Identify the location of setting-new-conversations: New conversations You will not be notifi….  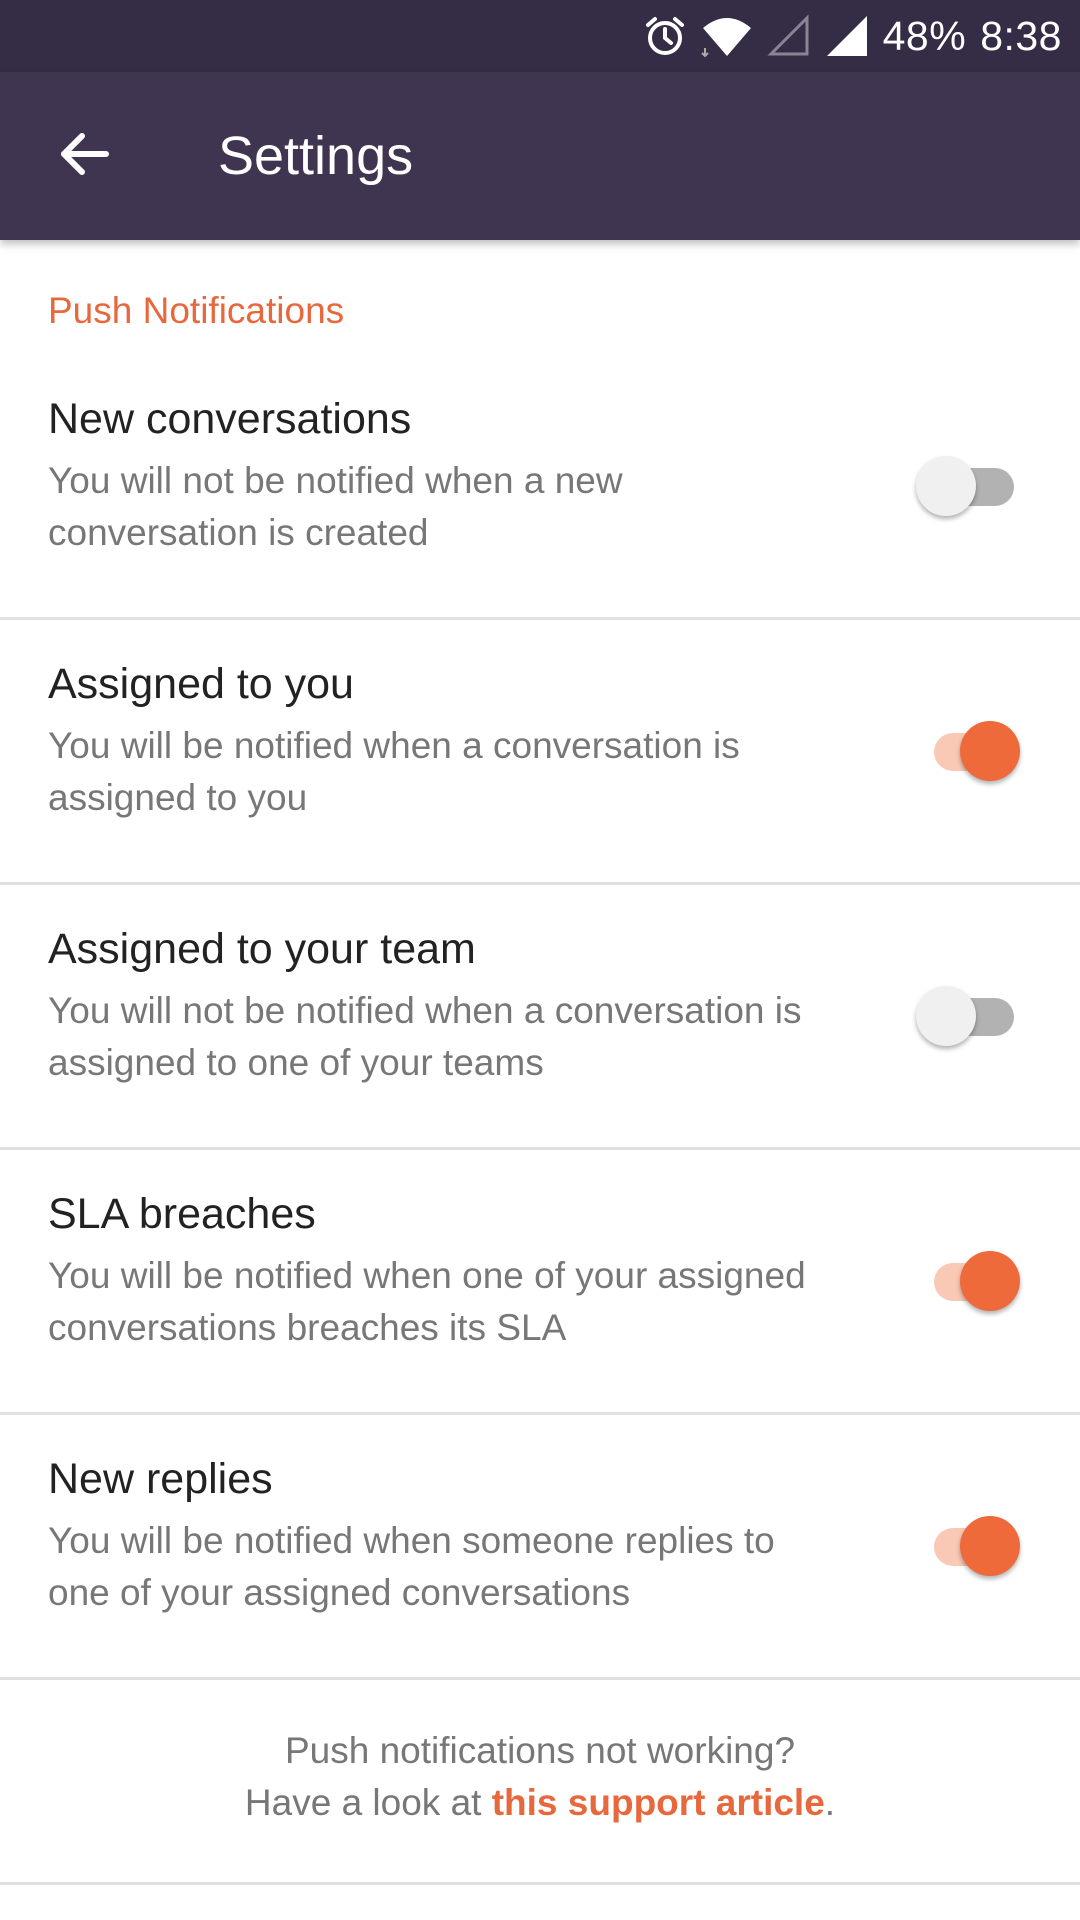
(540, 487).